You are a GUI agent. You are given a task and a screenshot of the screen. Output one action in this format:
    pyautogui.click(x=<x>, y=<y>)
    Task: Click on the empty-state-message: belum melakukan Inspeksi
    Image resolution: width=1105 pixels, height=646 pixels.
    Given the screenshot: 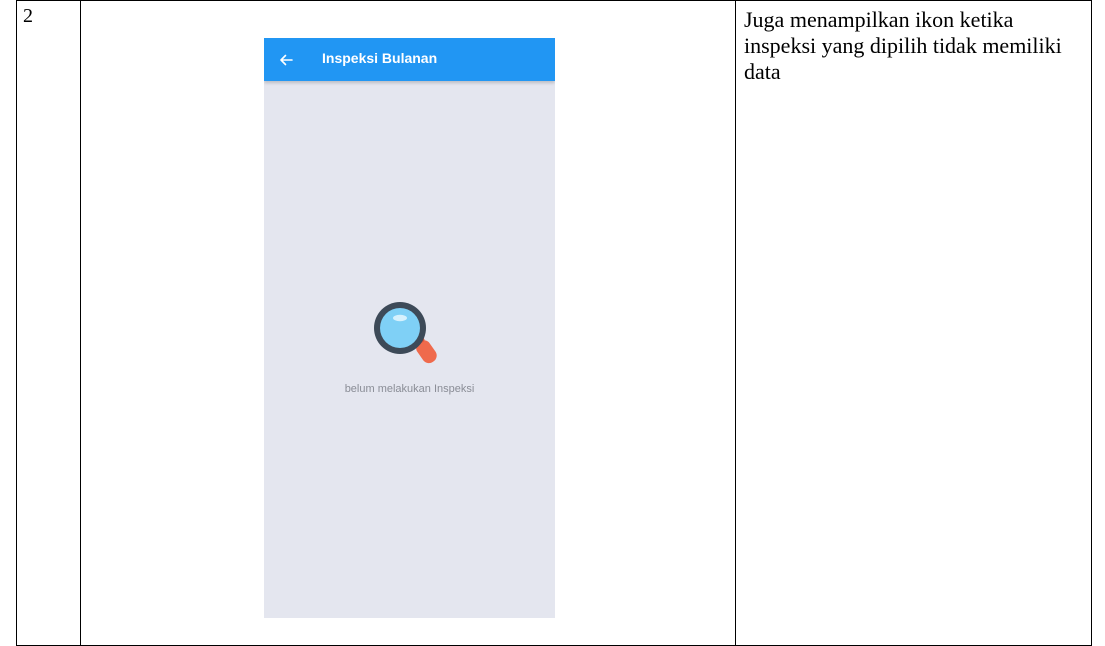 What is the action you would take?
    pyautogui.click(x=409, y=389)
    